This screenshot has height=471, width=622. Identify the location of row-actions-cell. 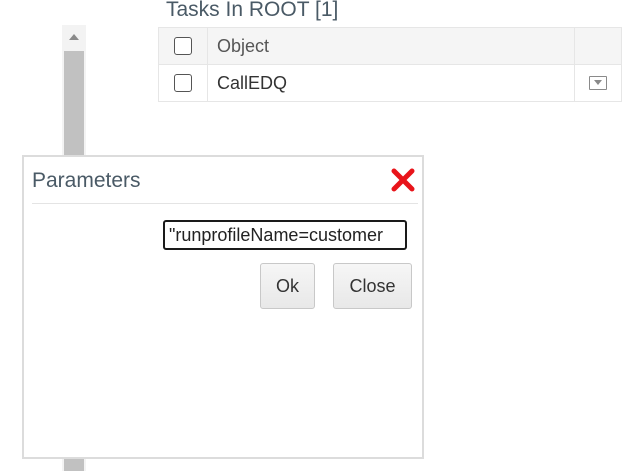
(597, 83).